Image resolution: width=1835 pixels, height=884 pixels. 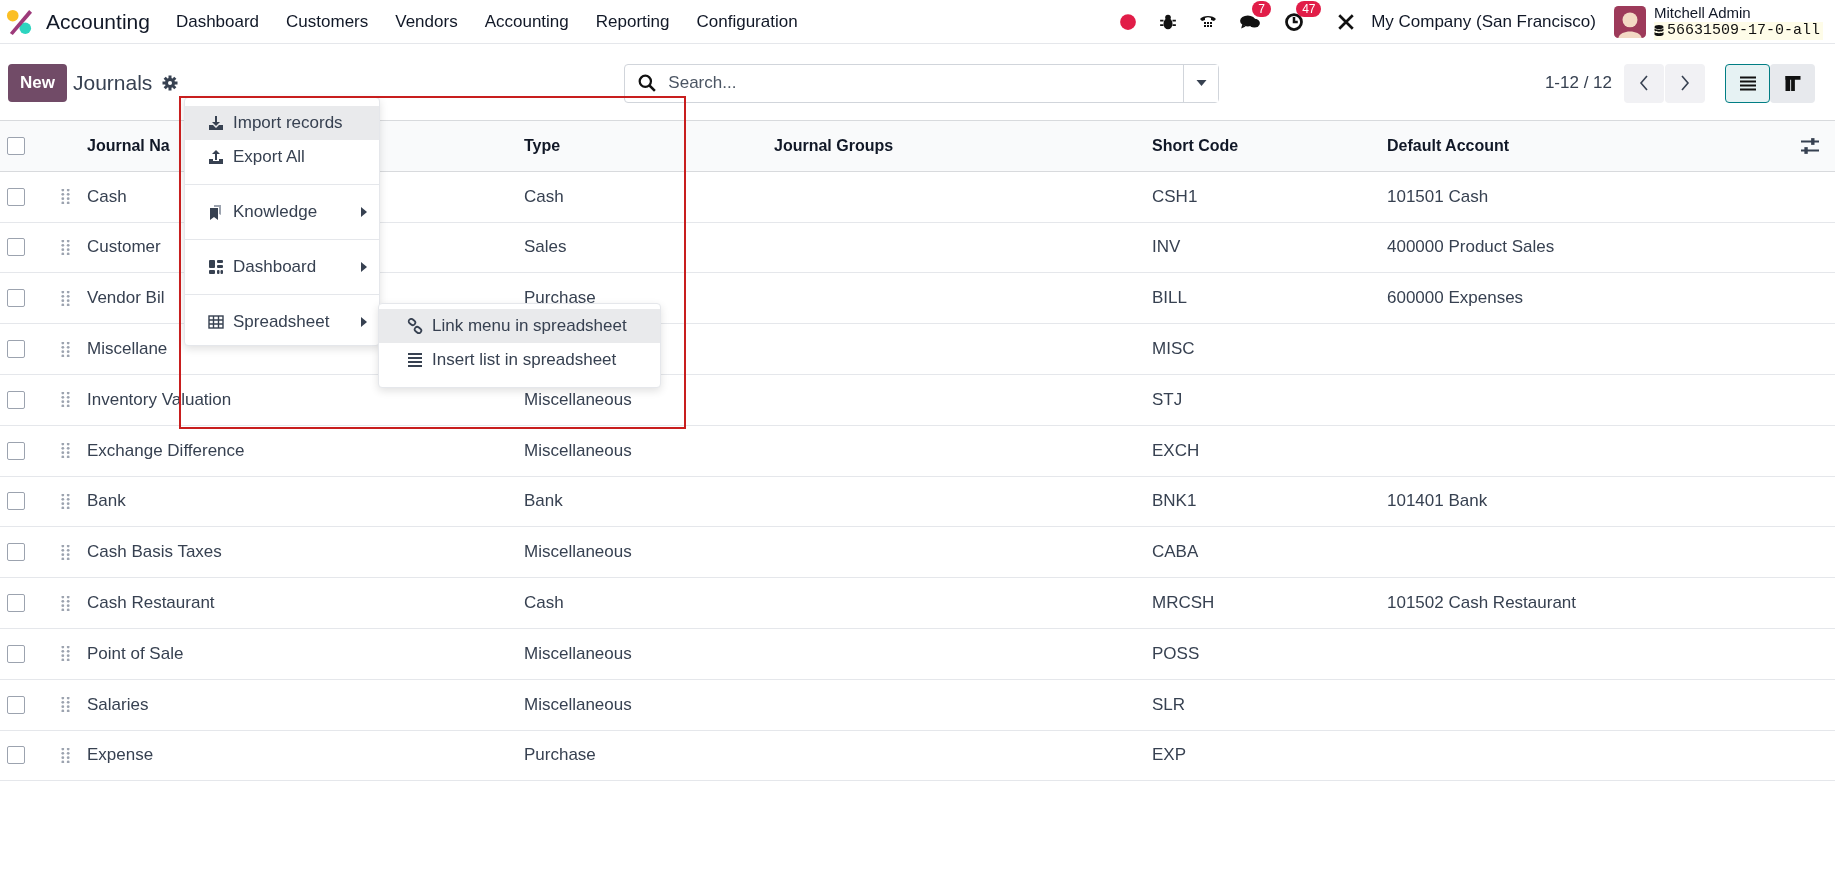 I want to click on dashboard-icon, so click(x=216, y=267).